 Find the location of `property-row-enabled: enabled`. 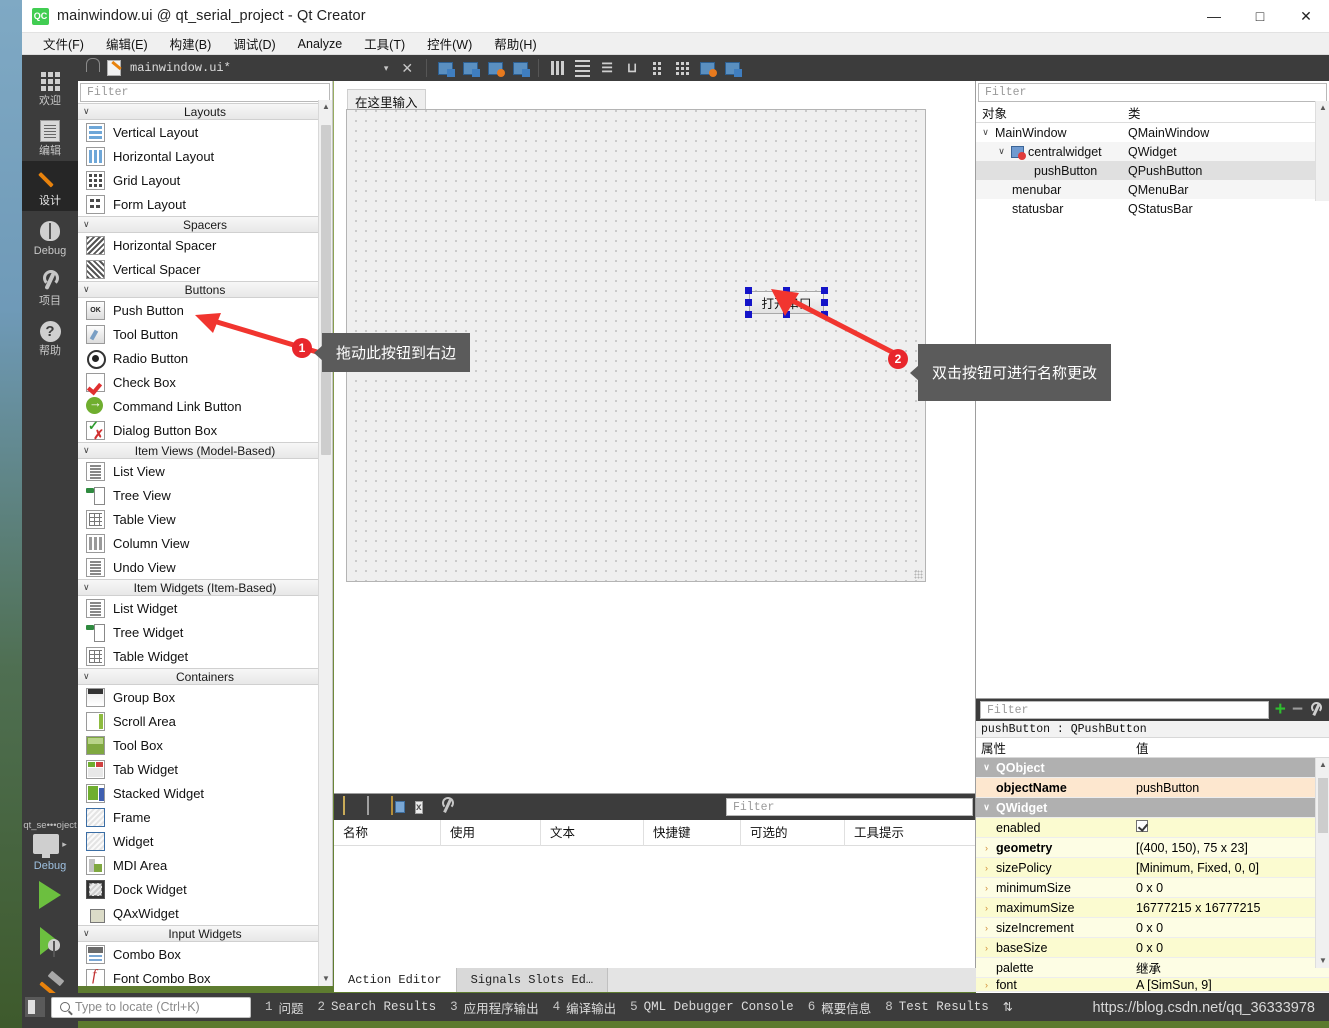

property-row-enabled: enabled is located at coordinates (1152, 828).